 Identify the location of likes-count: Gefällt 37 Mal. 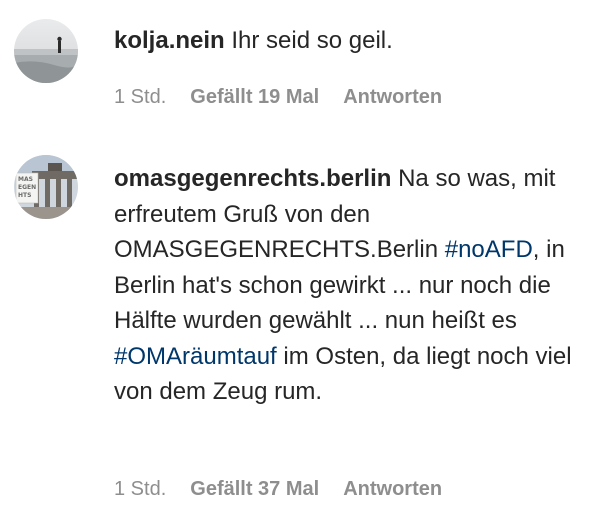
(254, 489).